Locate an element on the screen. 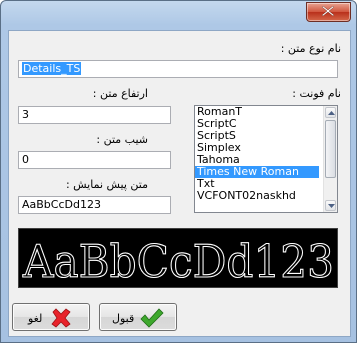  title-bar is located at coordinates (178, 13).